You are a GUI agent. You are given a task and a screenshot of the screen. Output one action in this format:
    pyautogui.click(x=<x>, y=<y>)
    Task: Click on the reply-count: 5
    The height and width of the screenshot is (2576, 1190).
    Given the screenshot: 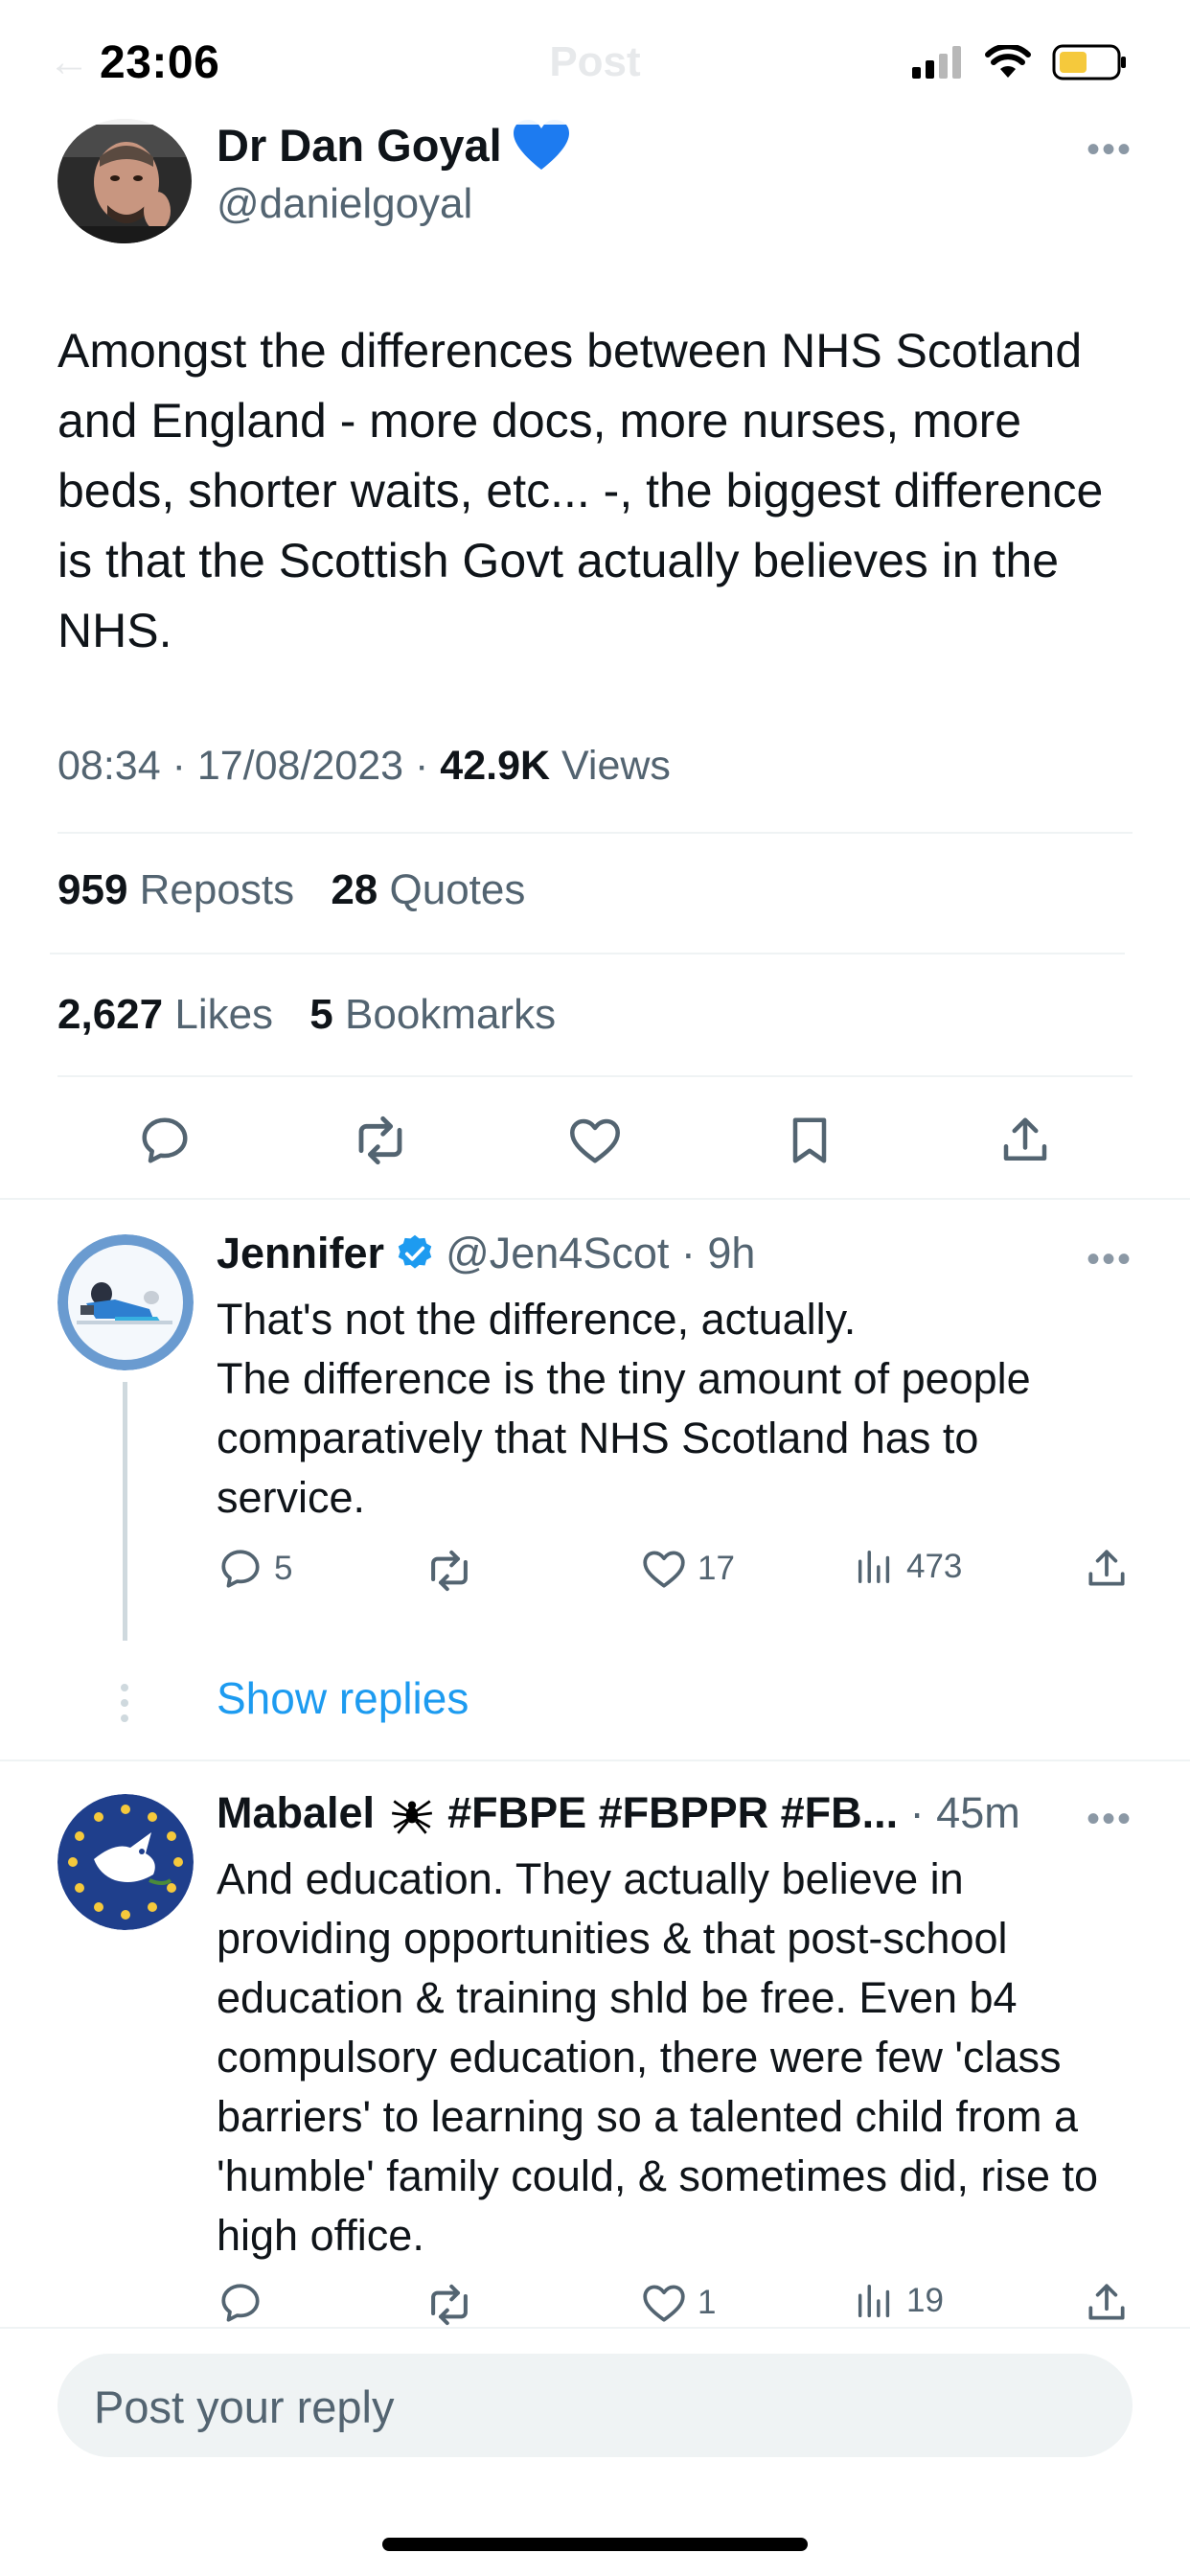 What is the action you would take?
    pyautogui.click(x=284, y=1568)
    